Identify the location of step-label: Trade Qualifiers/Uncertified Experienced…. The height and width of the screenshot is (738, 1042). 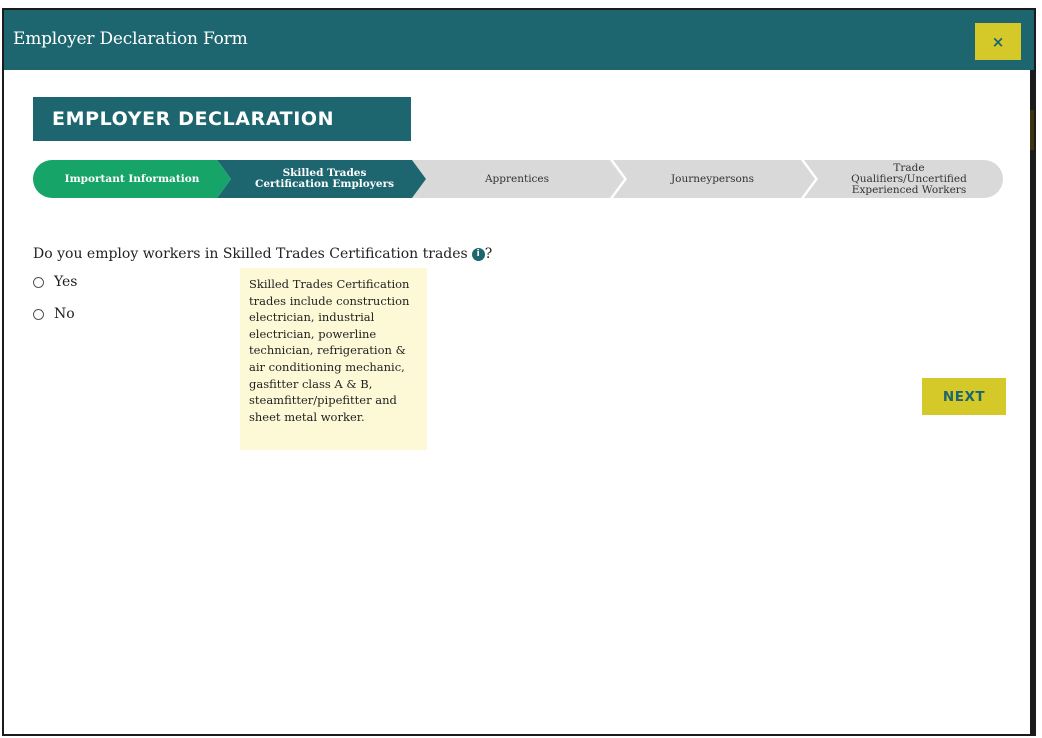
(909, 178).